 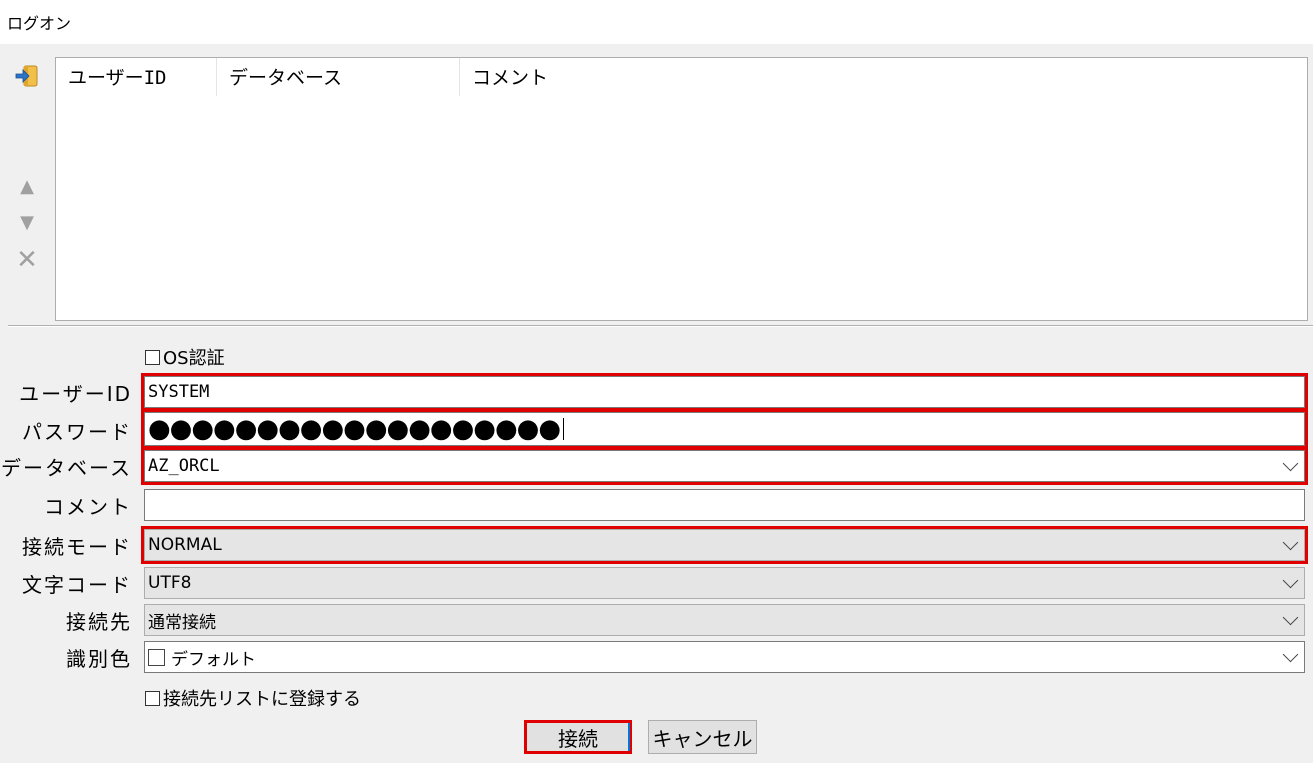 I want to click on register-checkbox-row: 接続先リストに登録する, so click(x=253, y=698).